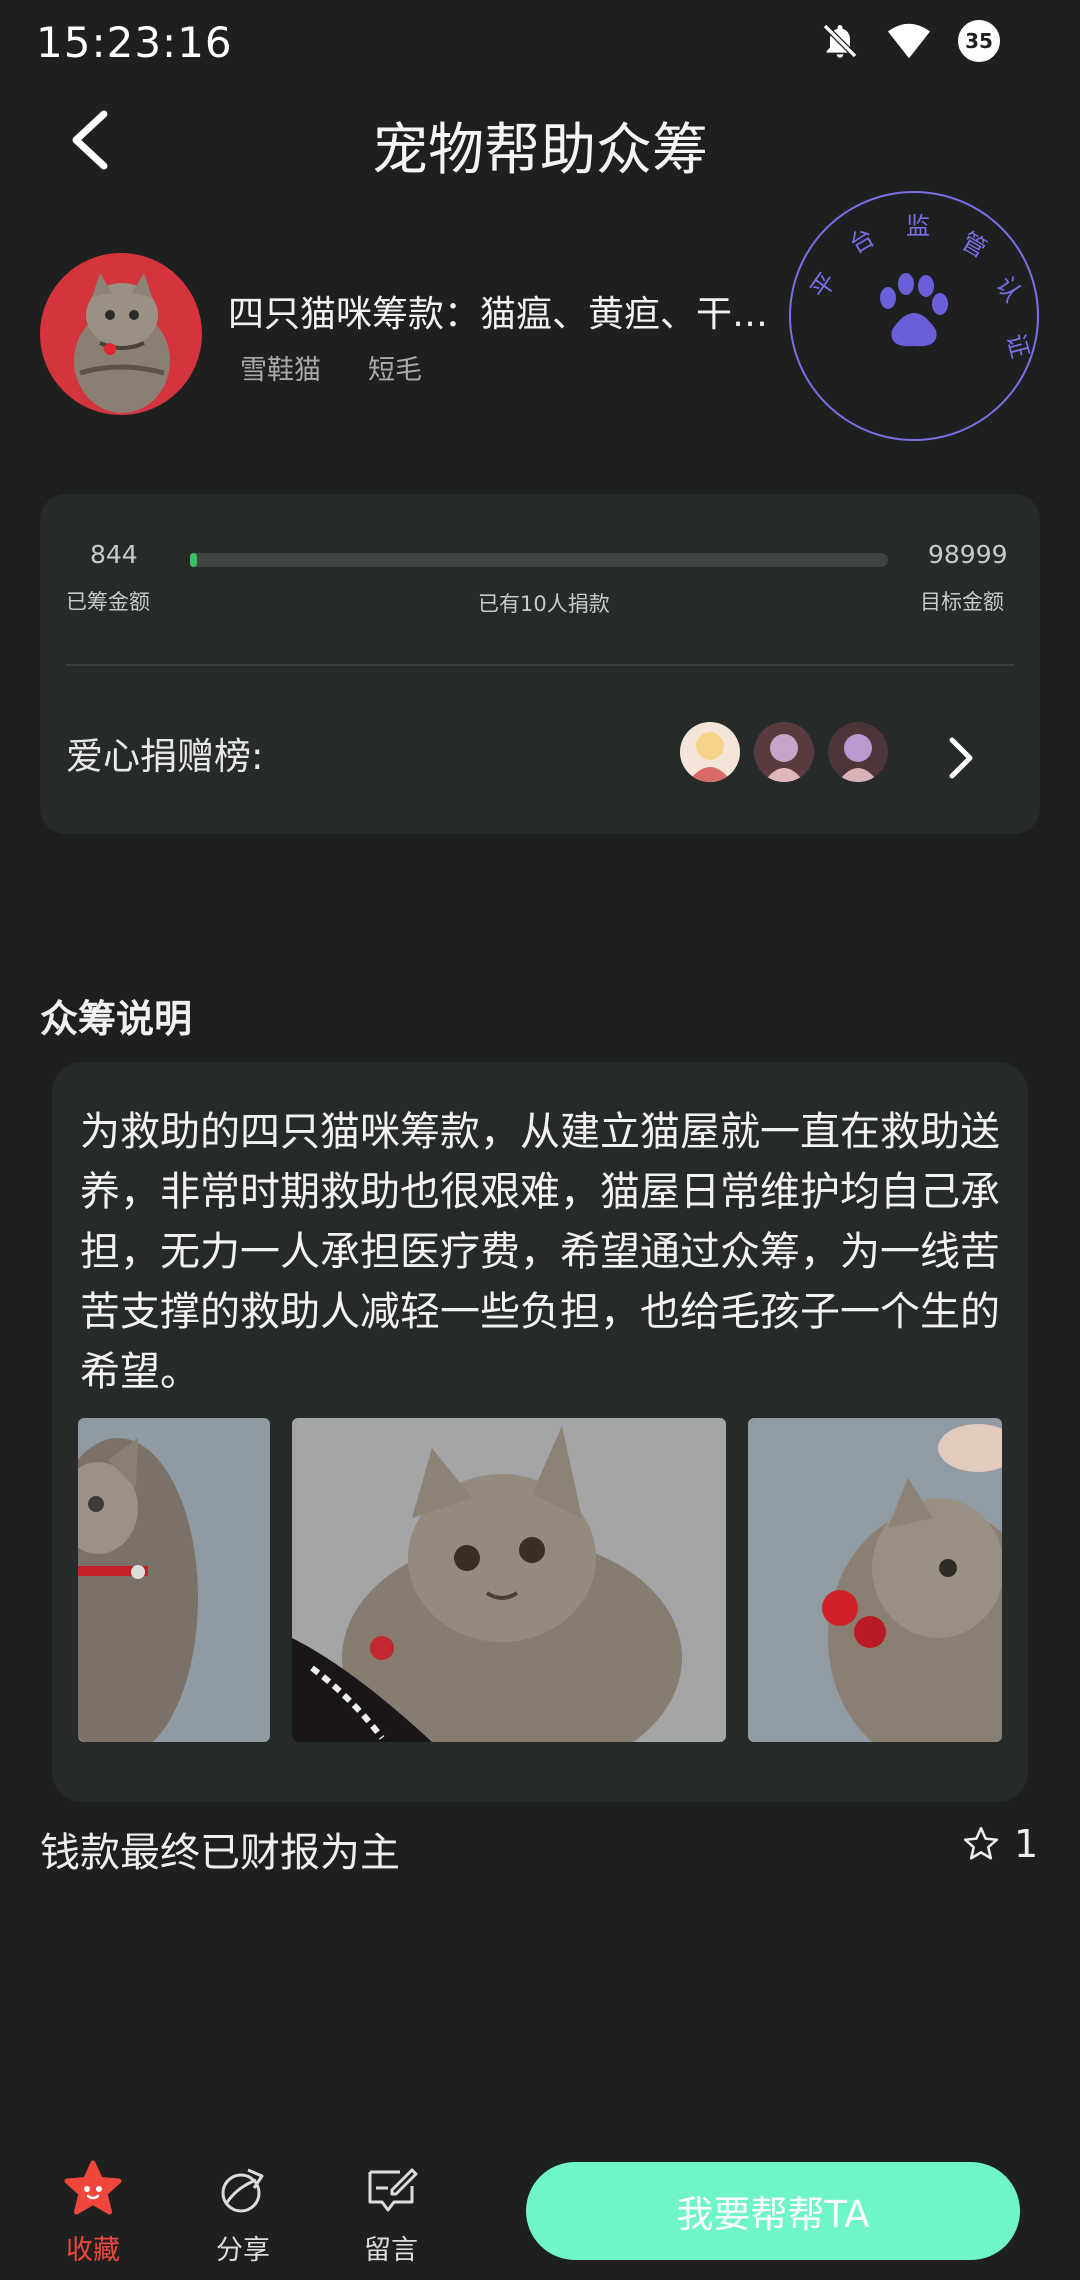 Image resolution: width=1080 pixels, height=2280 pixels. I want to click on raised-label: 已筹金额, so click(108, 602).